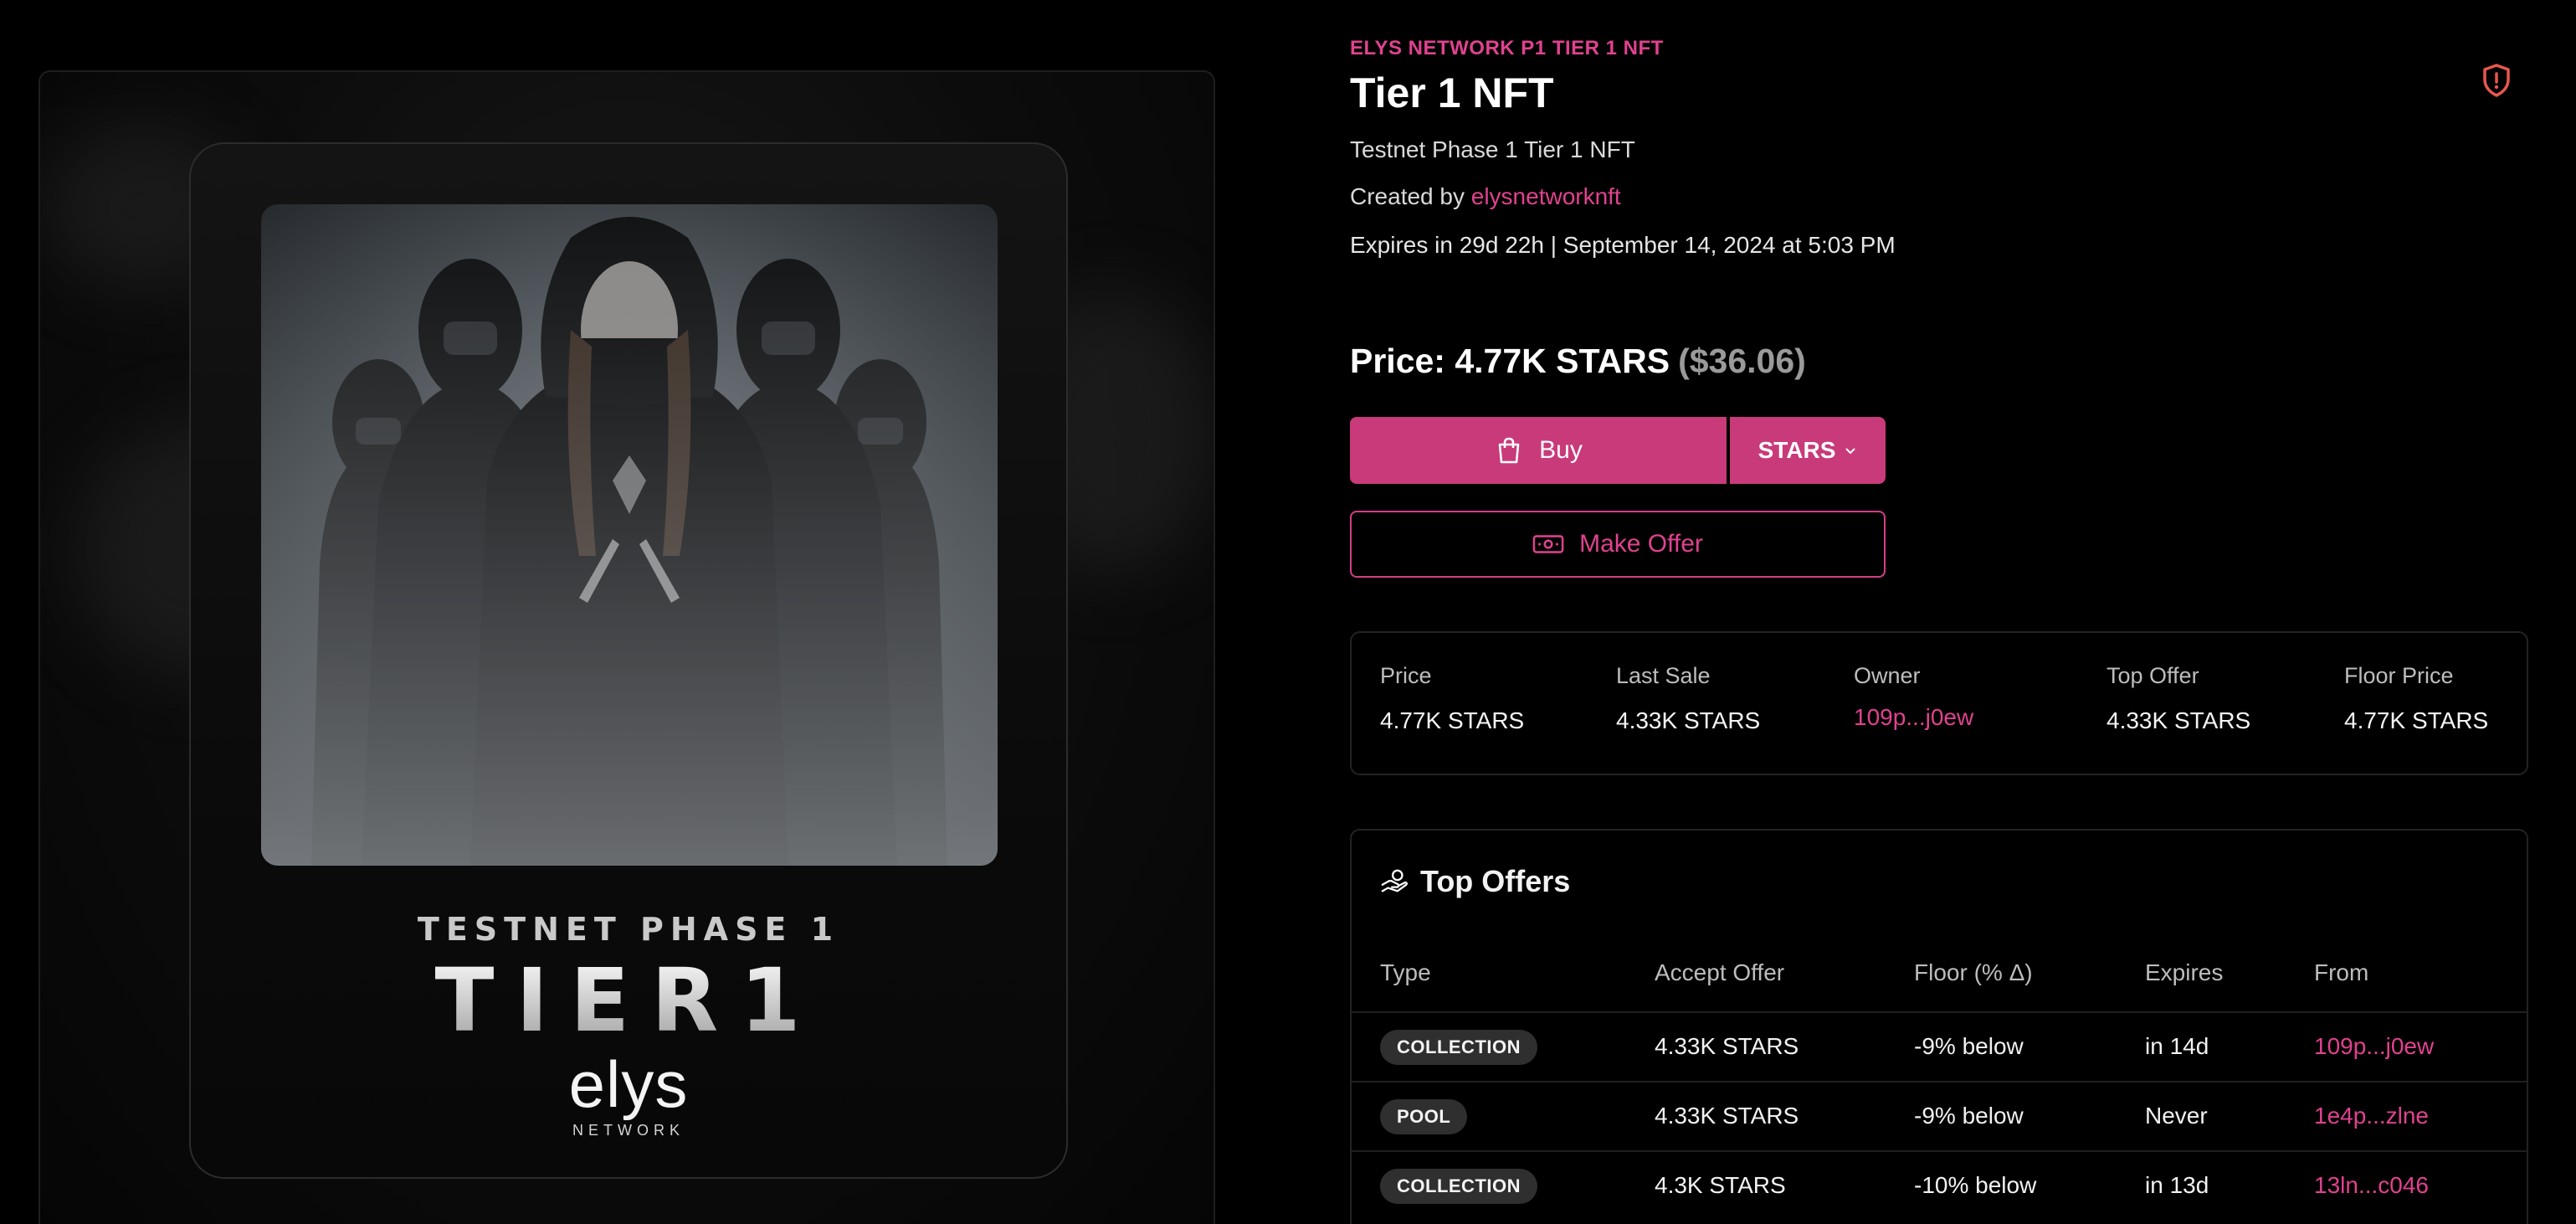 Image resolution: width=2576 pixels, height=1224 pixels. What do you see at coordinates (1742, 361) in the screenshot?
I see `price-usd: ($36.06)` at bounding box center [1742, 361].